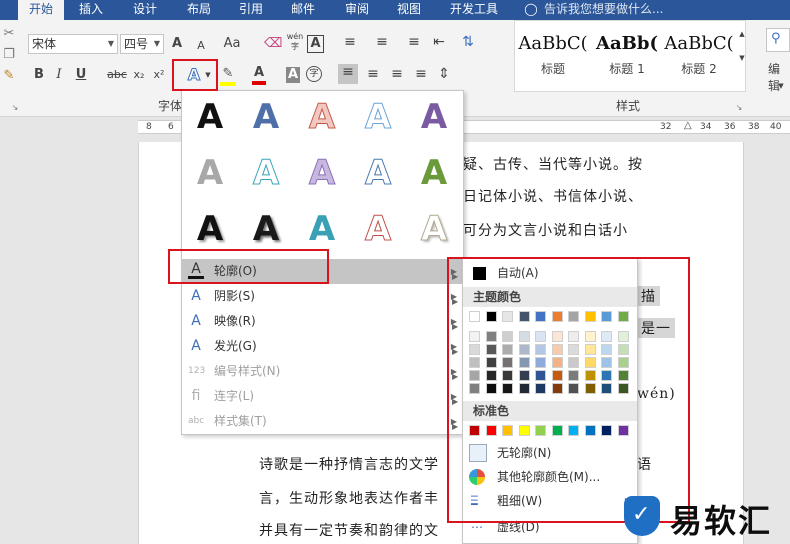 The height and width of the screenshot is (544, 790). What do you see at coordinates (228, 76) in the screenshot?
I see `highlight-color-icon: ✎` at bounding box center [228, 76].